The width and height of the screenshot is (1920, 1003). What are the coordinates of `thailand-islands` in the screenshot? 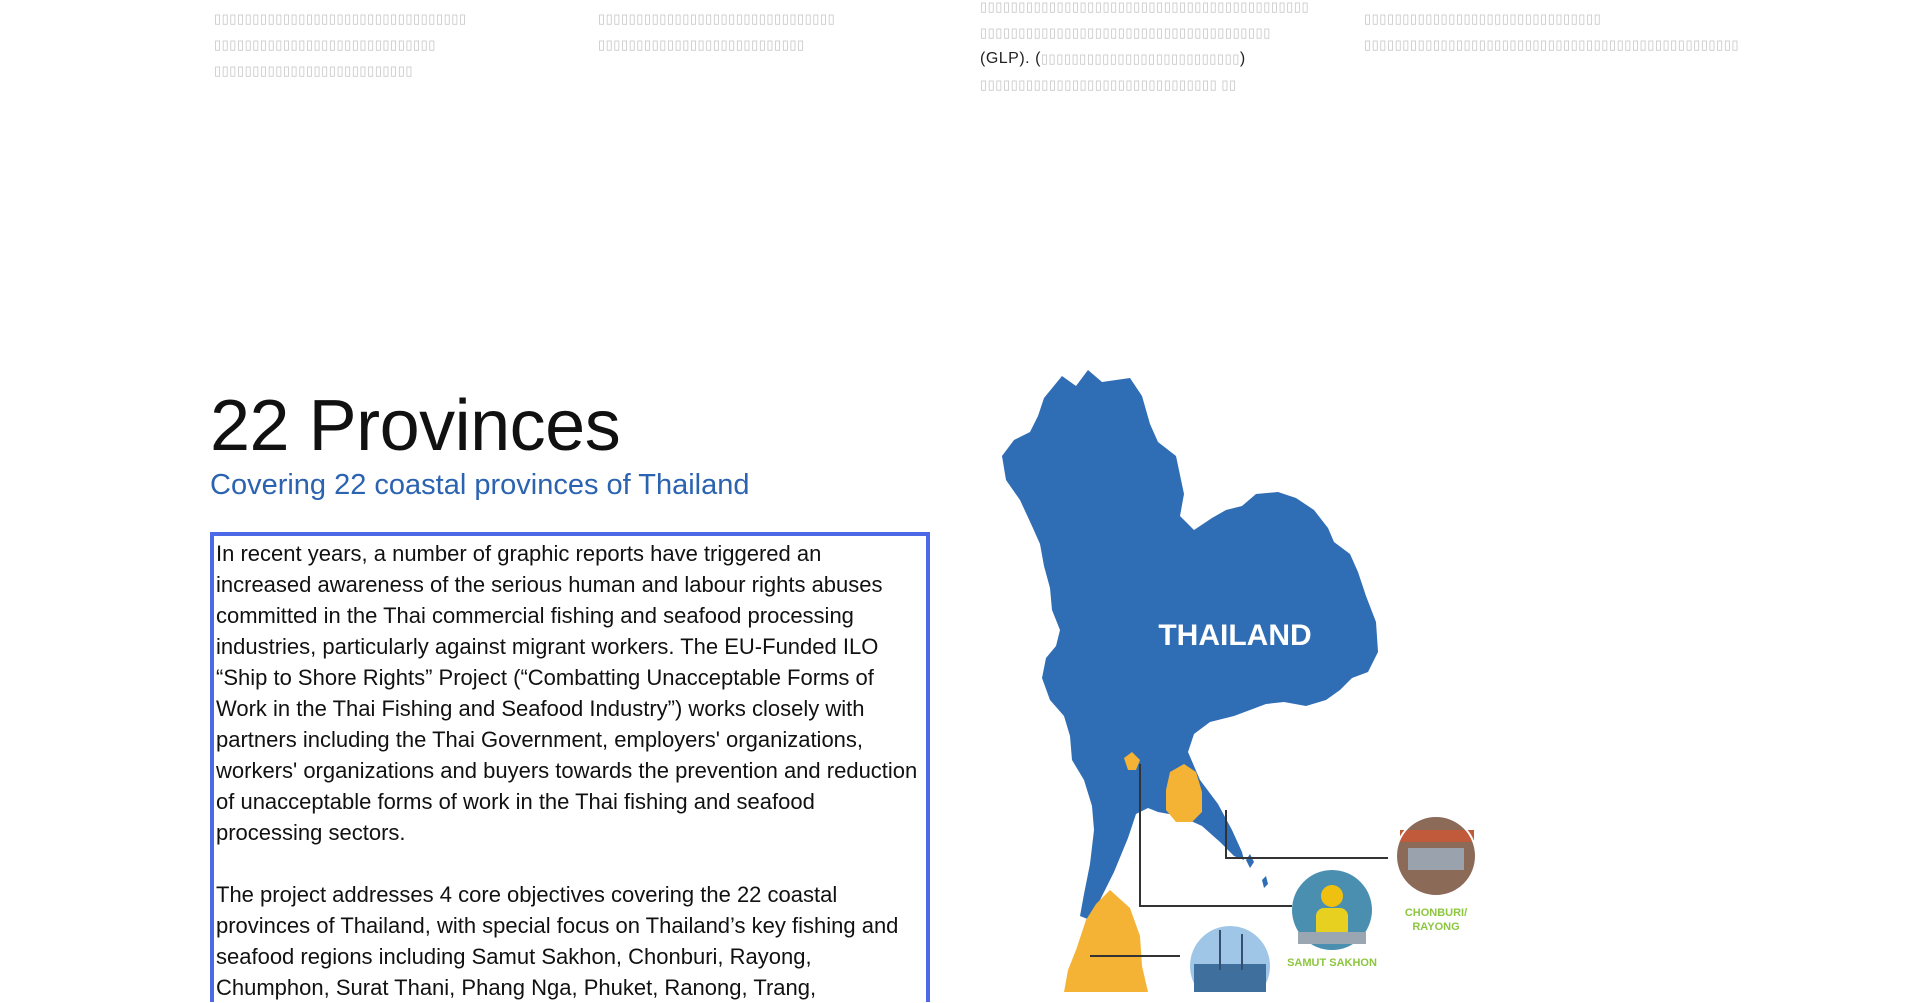 It's located at (1257, 871).